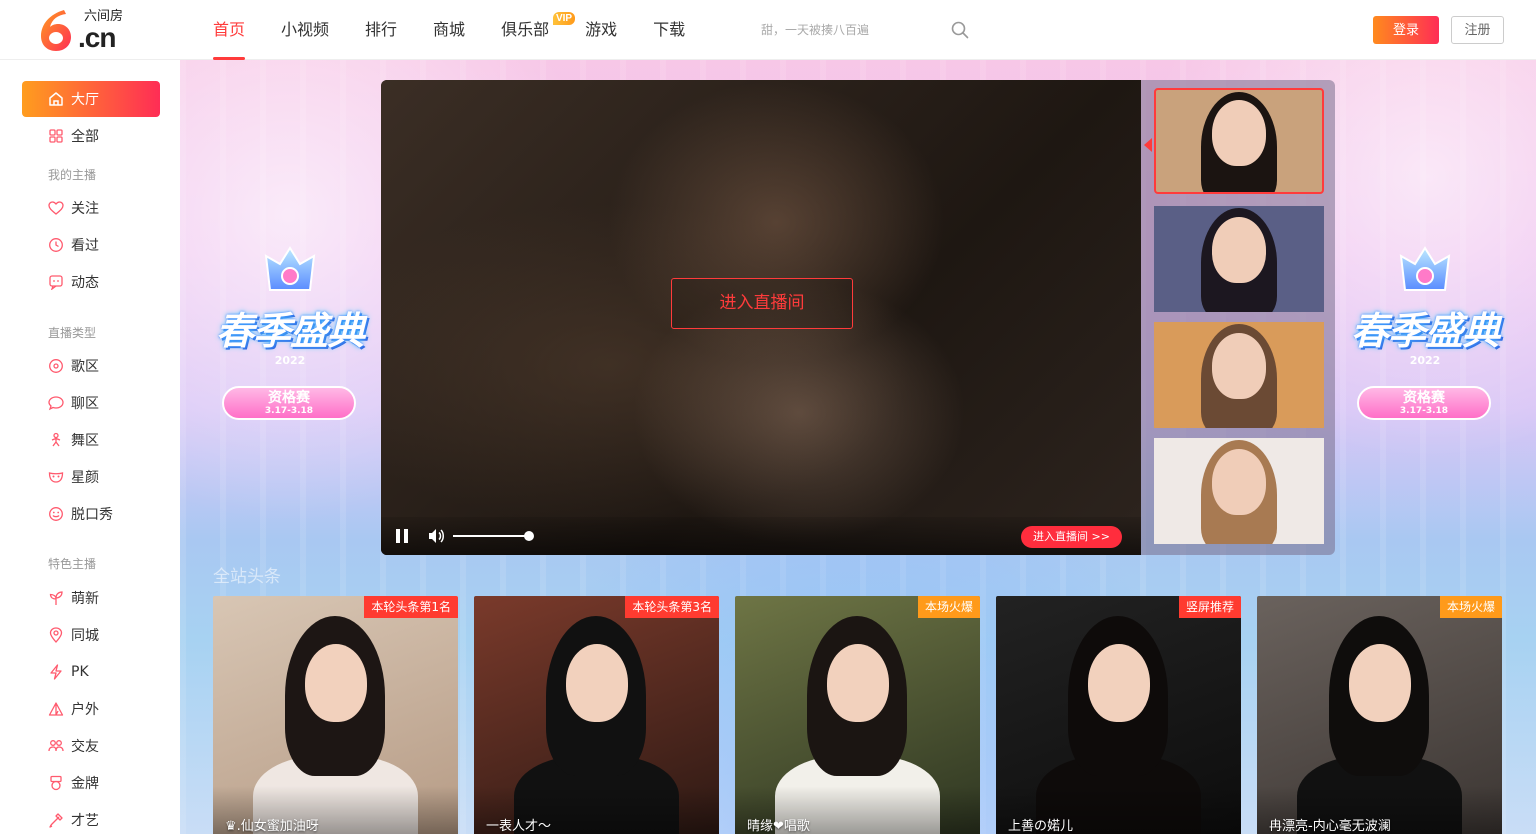 The image size is (1536, 838). What do you see at coordinates (1238, 317) in the screenshot?
I see `recommended-streams` at bounding box center [1238, 317].